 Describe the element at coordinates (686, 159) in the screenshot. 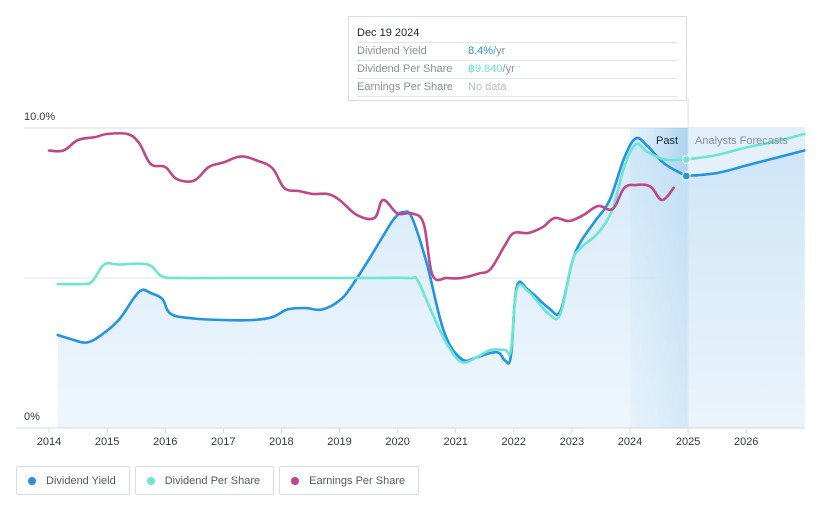

I see `dividend-per-share-highlight-point` at that location.